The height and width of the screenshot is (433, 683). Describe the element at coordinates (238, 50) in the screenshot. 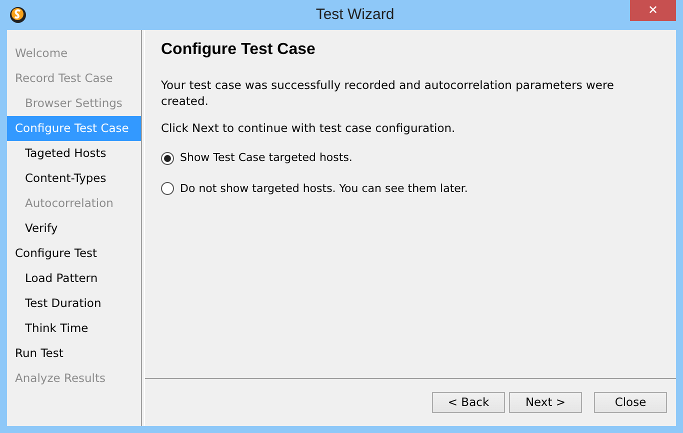

I see `page-heading: Configure Test Case` at that location.